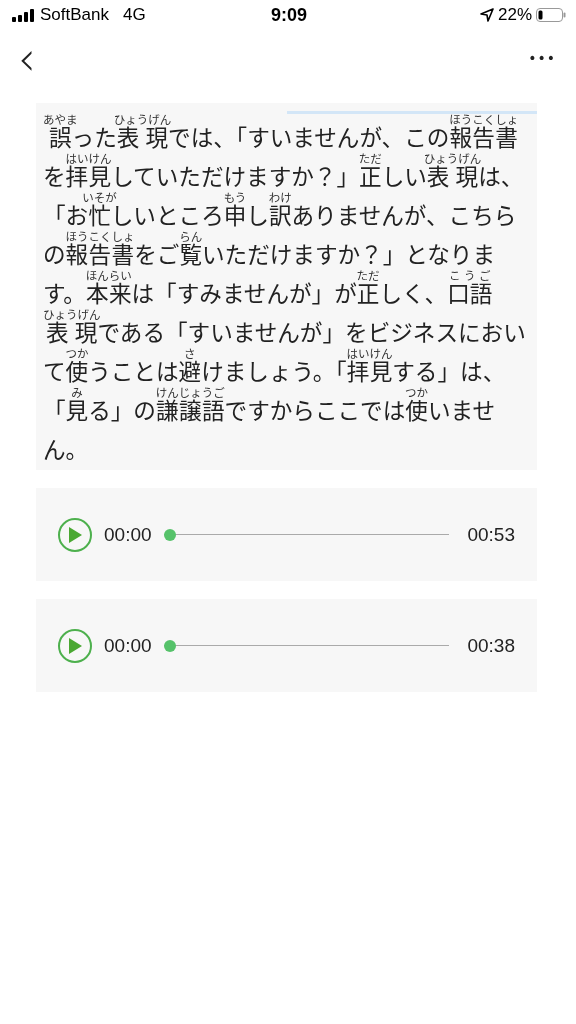 The width and height of the screenshot is (576, 1024). I want to click on signal-icon, so click(23, 15).